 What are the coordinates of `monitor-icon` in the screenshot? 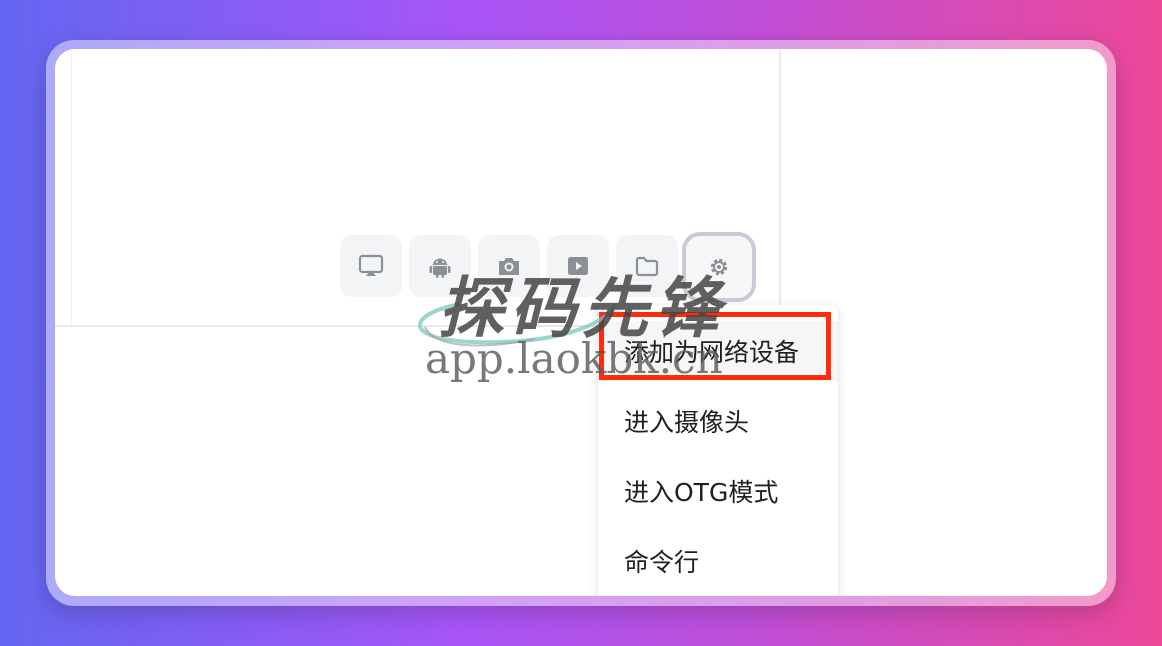 It's located at (371, 265).